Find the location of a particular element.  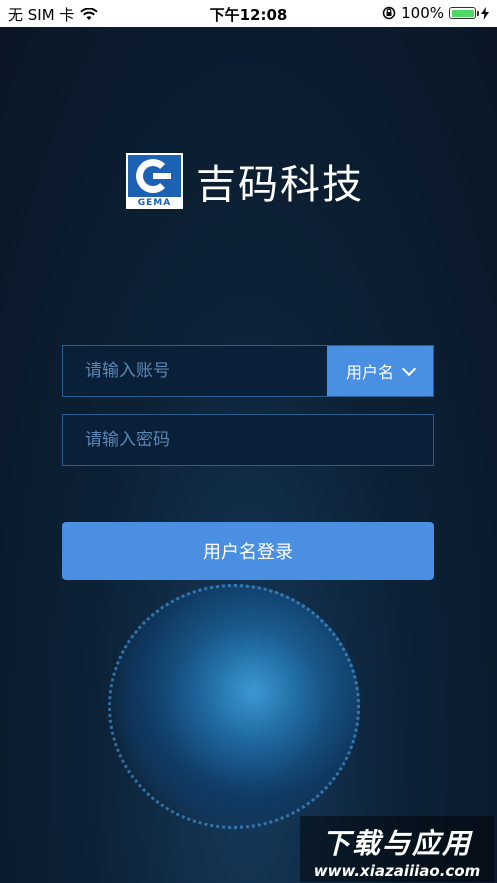

charging-icon is located at coordinates (485, 13).